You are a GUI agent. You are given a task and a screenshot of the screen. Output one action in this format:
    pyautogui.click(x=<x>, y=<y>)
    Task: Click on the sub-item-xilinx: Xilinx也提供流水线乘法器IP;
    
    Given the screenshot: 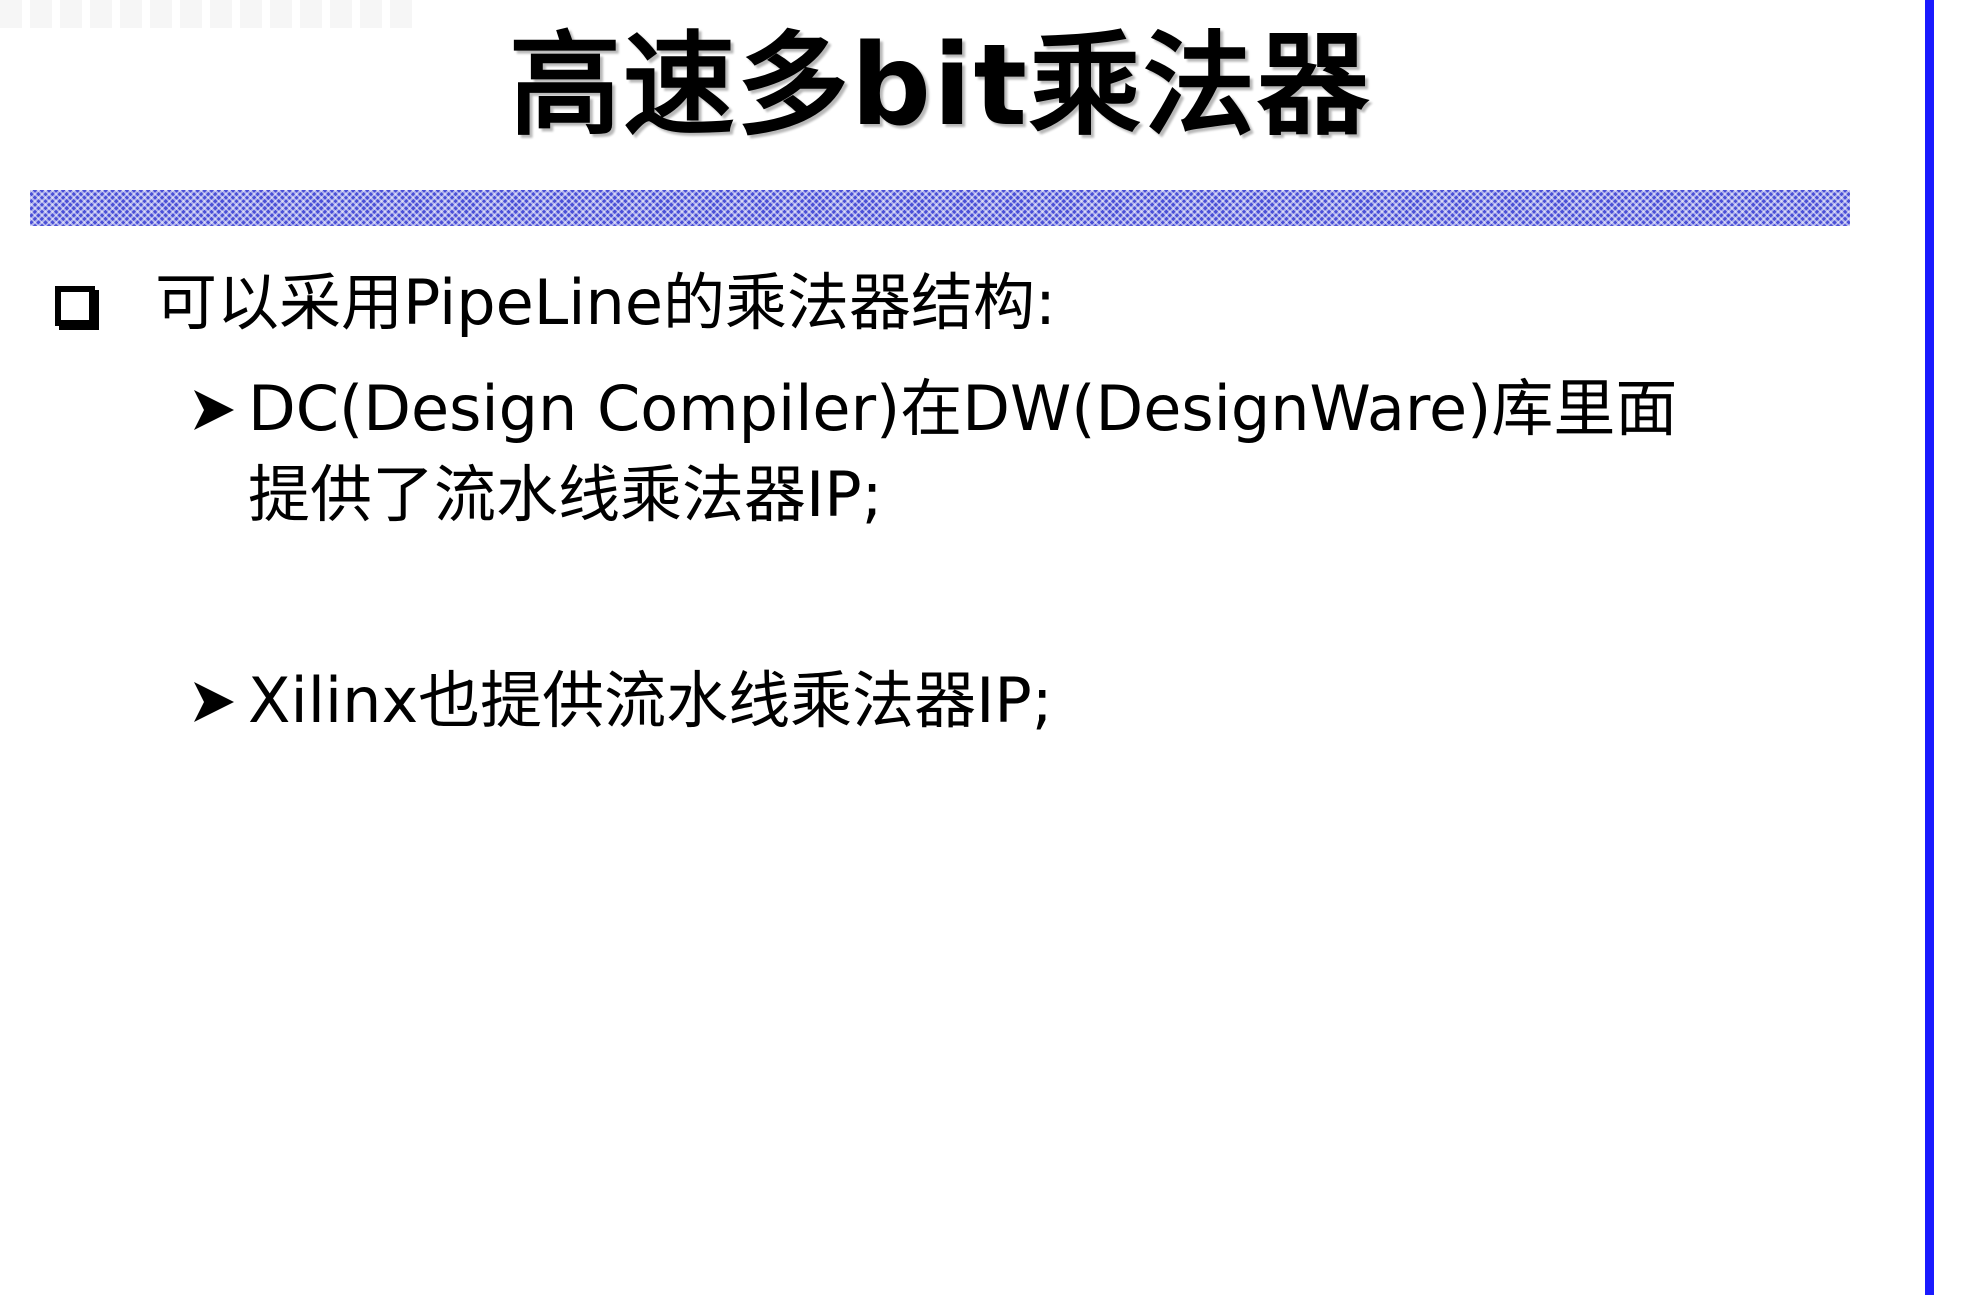 What is the action you would take?
    pyautogui.click(x=1015, y=701)
    